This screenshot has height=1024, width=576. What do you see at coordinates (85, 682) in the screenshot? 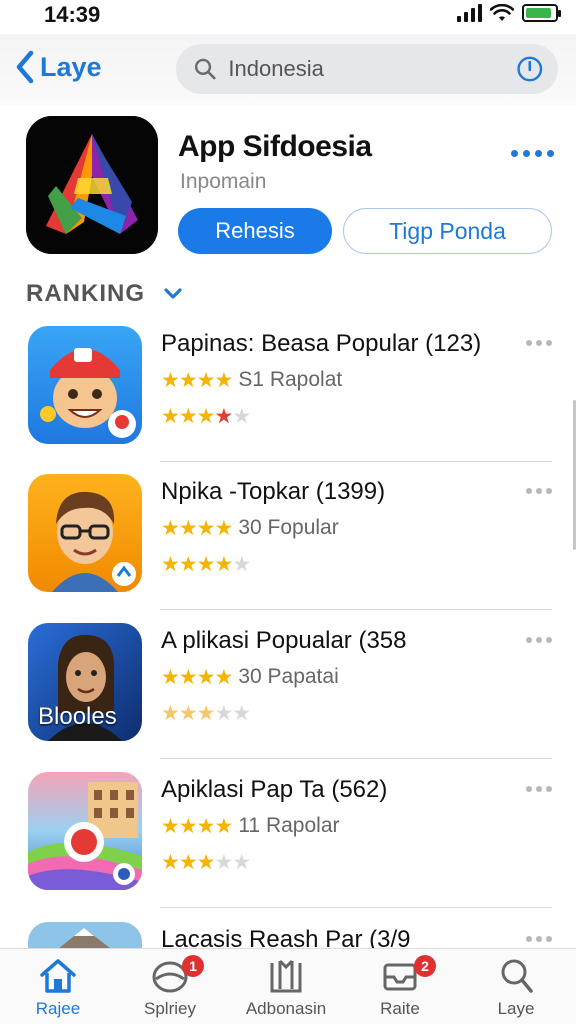
I see `app-icon: Blooles` at bounding box center [85, 682].